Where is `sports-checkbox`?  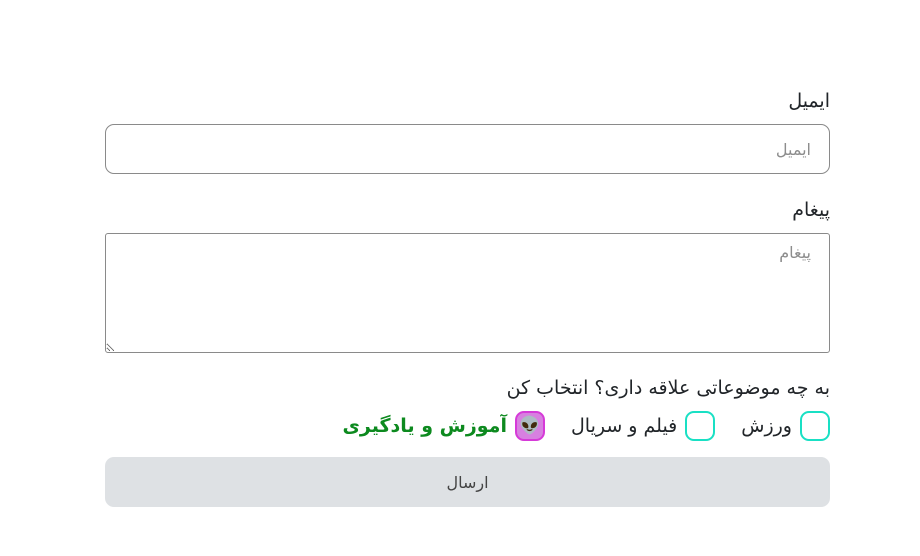
sports-checkbox is located at coordinates (815, 426).